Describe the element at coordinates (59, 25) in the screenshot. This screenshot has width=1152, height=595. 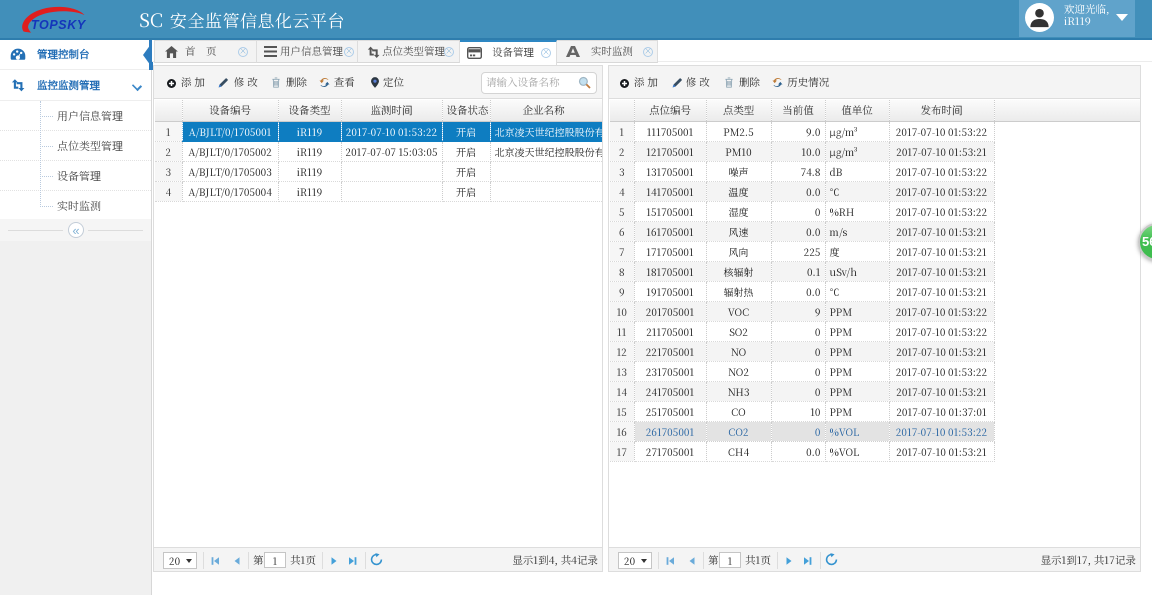
I see `svg-text: TOPSKY` at that location.